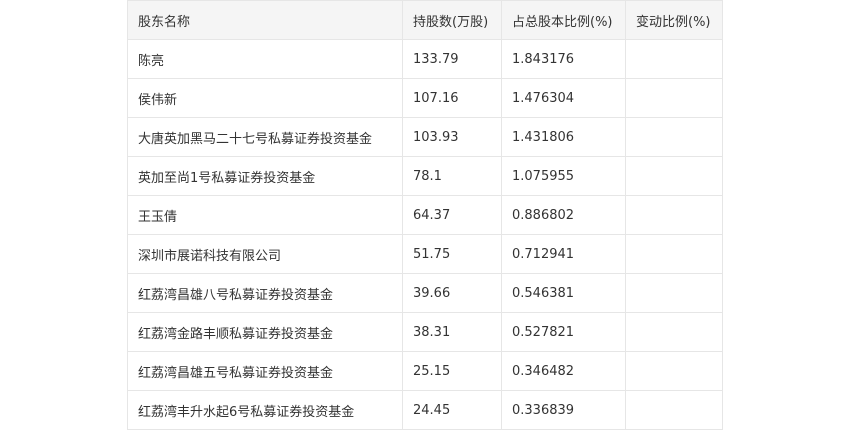  I want to click on cell-share-ratio: 1.075955, so click(563, 176).